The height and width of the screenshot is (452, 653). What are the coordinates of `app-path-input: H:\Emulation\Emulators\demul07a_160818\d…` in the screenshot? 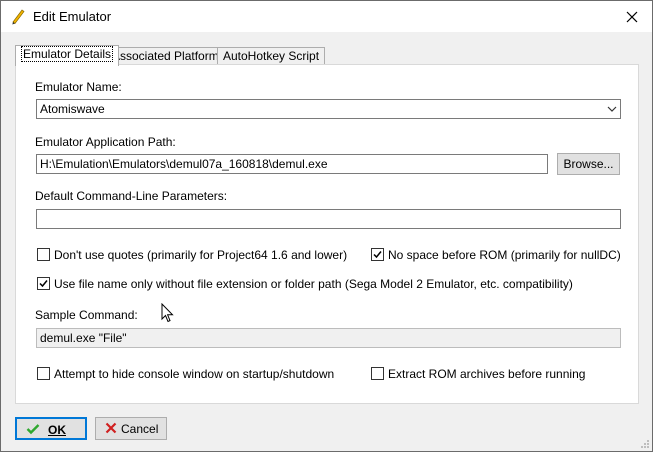 It's located at (292, 164).